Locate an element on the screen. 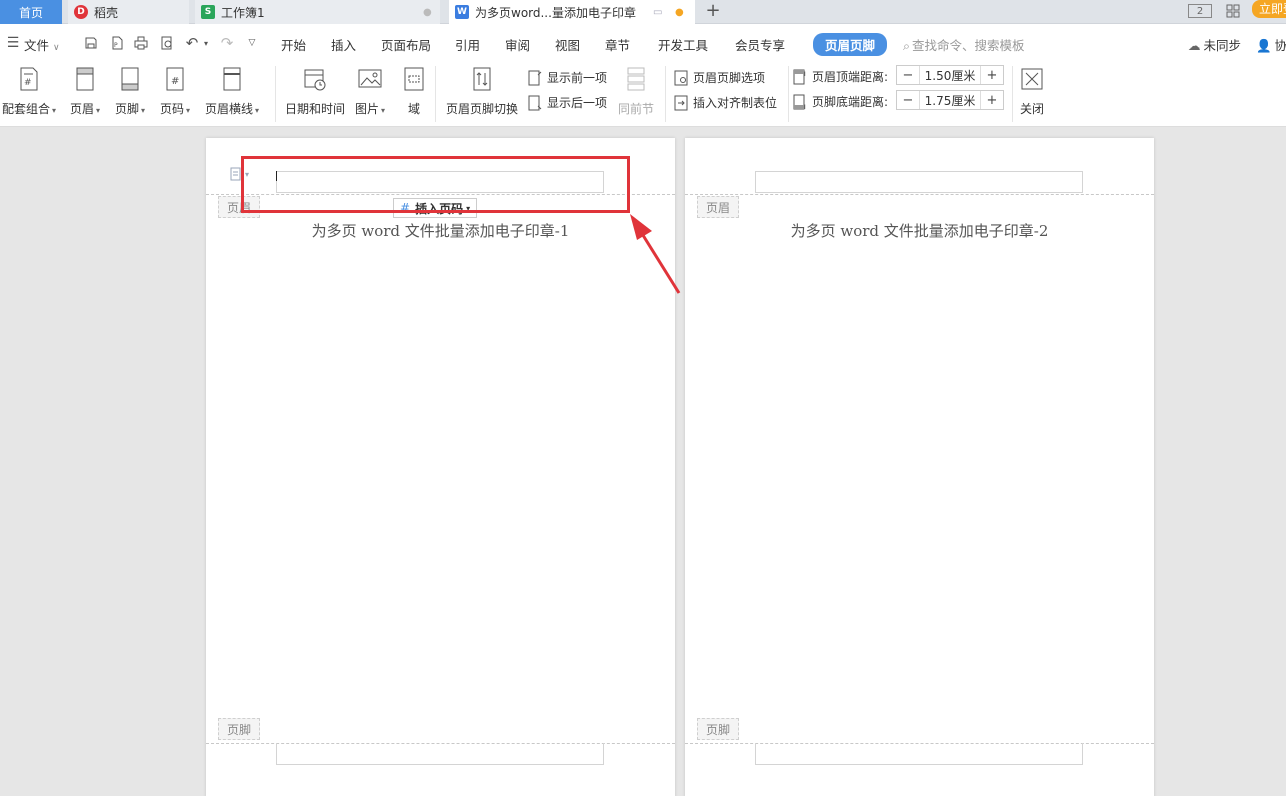 The image size is (1286, 796). spreadsheet-icon: S is located at coordinates (208, 12).